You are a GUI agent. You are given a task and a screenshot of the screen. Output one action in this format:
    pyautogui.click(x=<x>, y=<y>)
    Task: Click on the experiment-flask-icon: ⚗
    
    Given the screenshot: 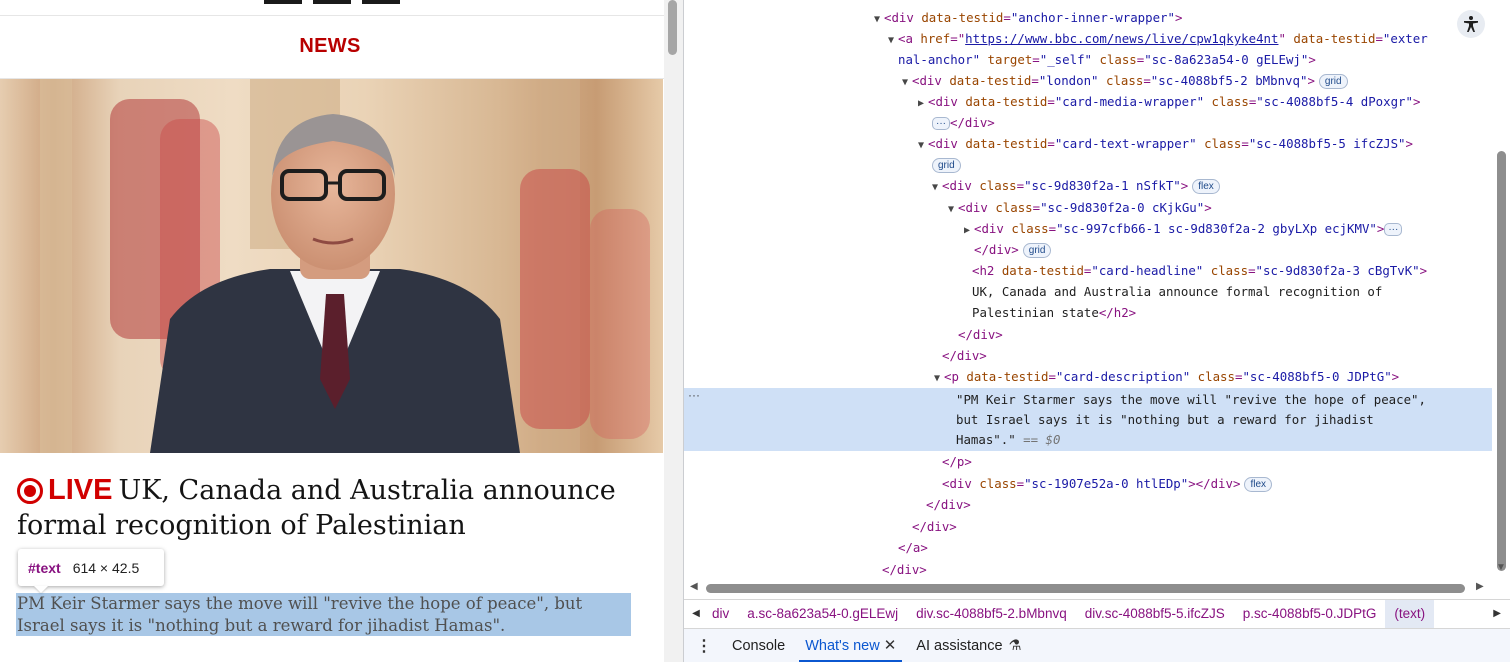 What is the action you would take?
    pyautogui.click(x=1015, y=645)
    